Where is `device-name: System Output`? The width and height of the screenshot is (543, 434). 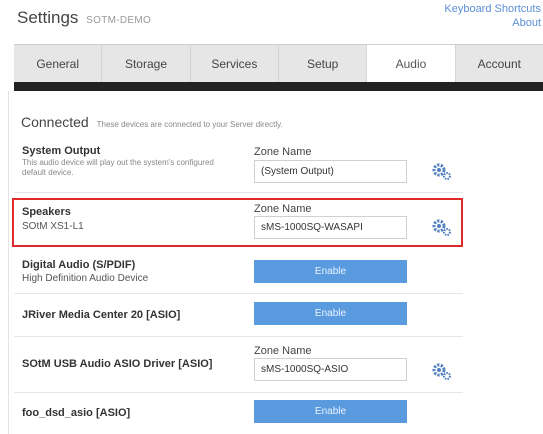 device-name: System Output is located at coordinates (61, 151).